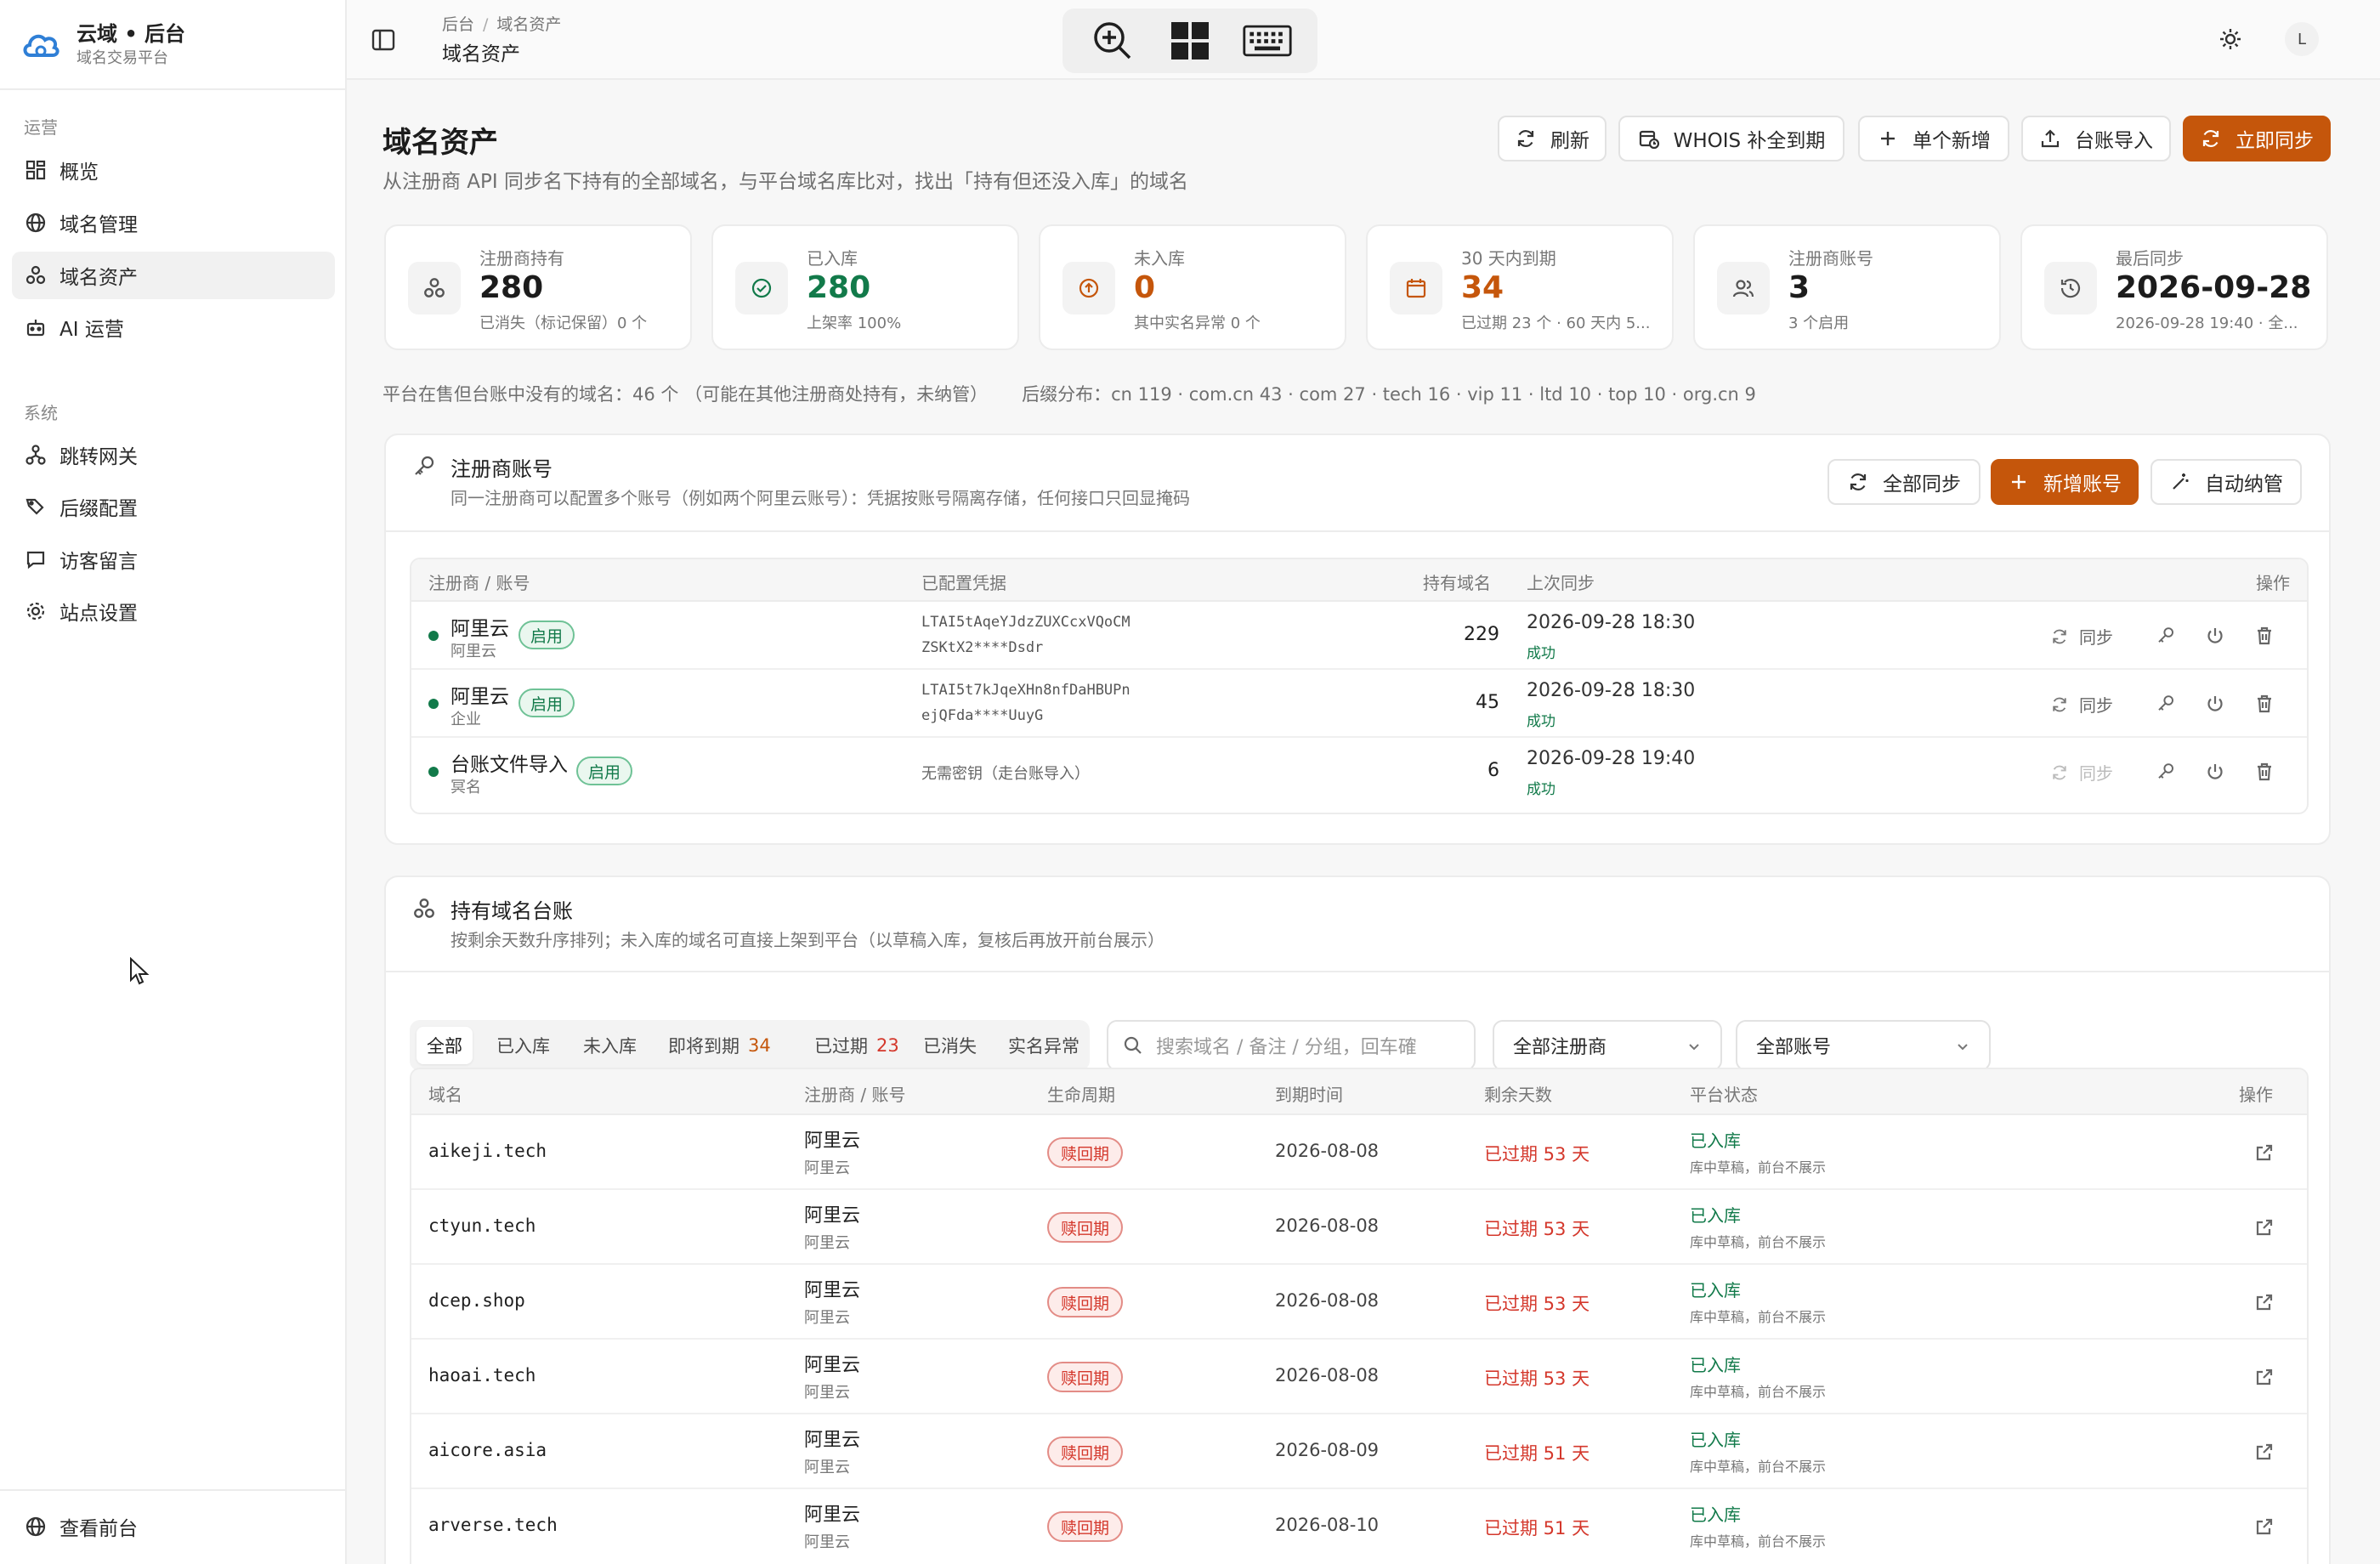 The width and height of the screenshot is (2380, 1564). What do you see at coordinates (1715, 1215) in the screenshot?
I see `platform-status: 已入库` at bounding box center [1715, 1215].